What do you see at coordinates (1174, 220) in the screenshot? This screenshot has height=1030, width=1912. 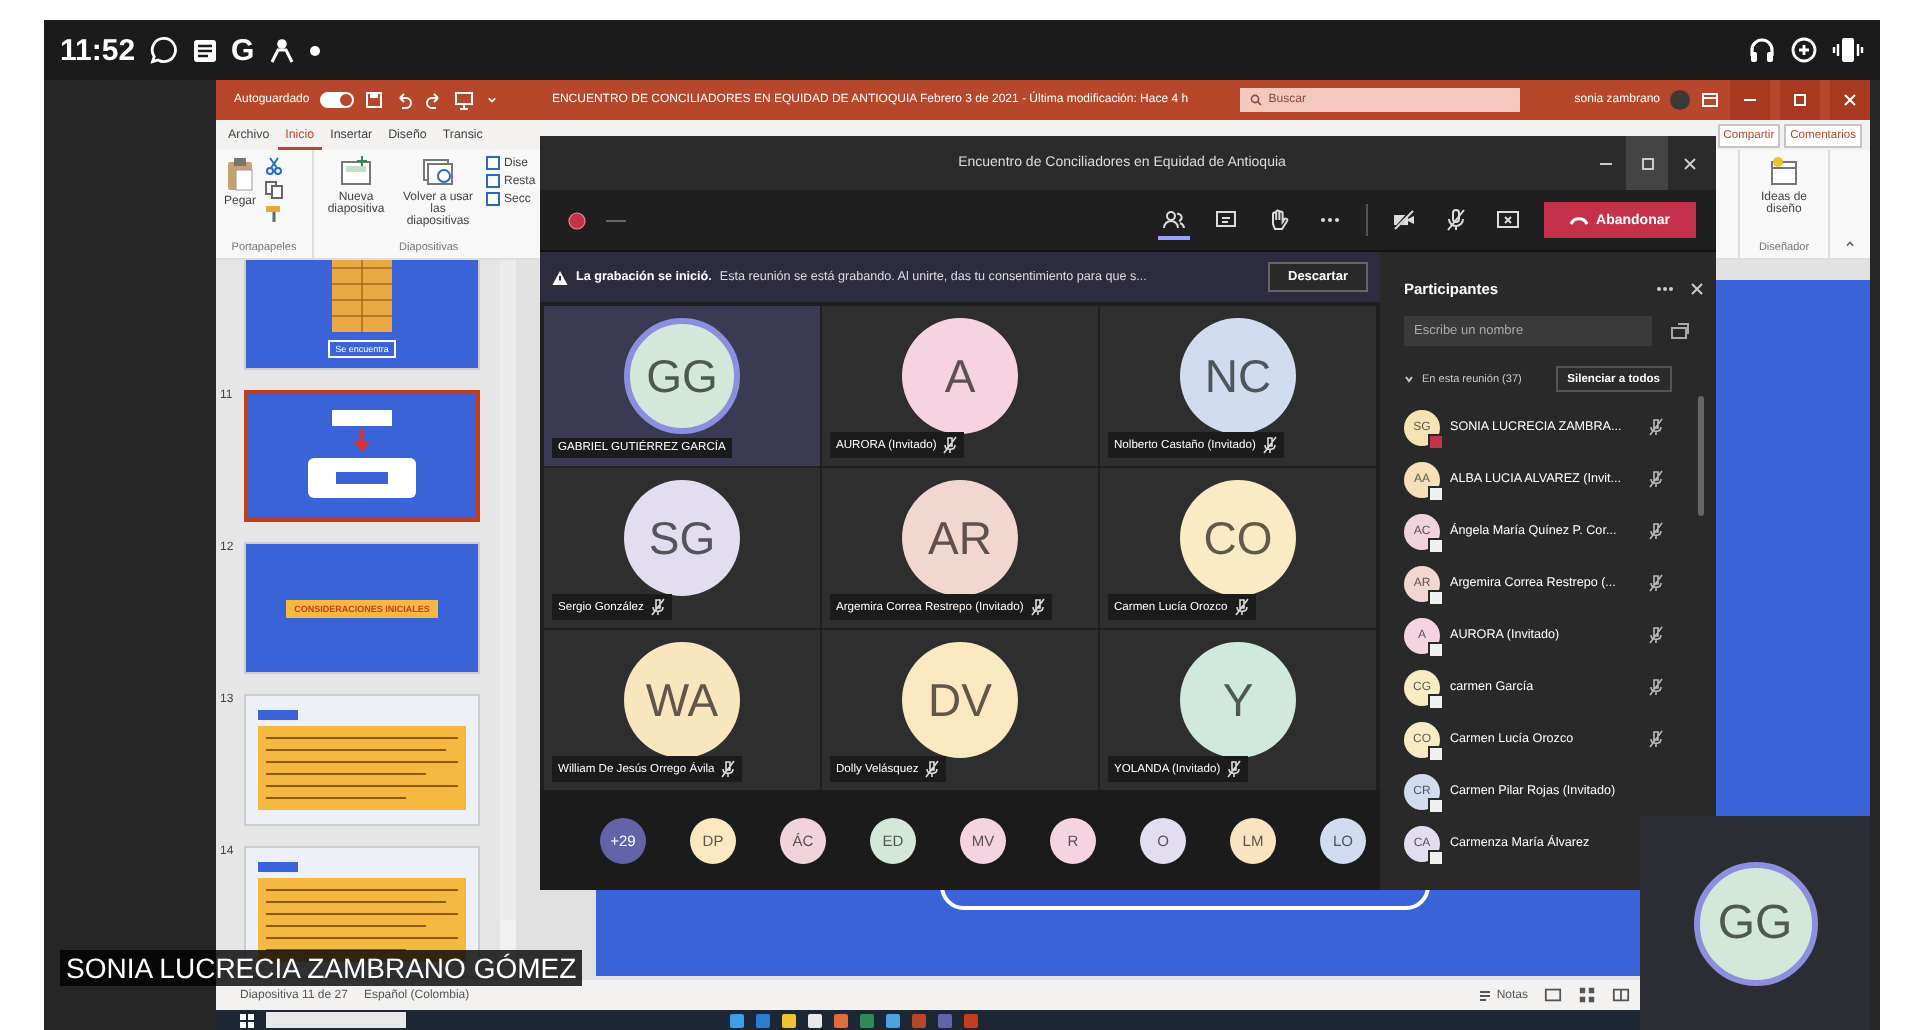 I see `people-icon` at bounding box center [1174, 220].